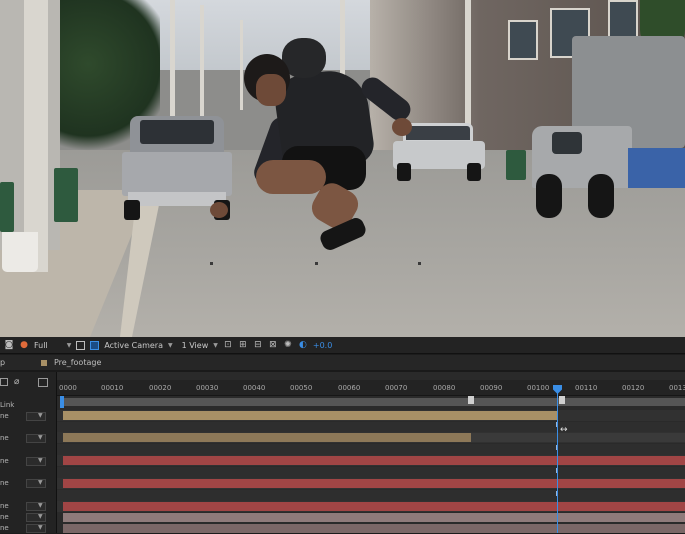 The height and width of the screenshot is (534, 685). What do you see at coordinates (228, 345) in the screenshot?
I see `layout-icon: ⊡` at bounding box center [228, 345].